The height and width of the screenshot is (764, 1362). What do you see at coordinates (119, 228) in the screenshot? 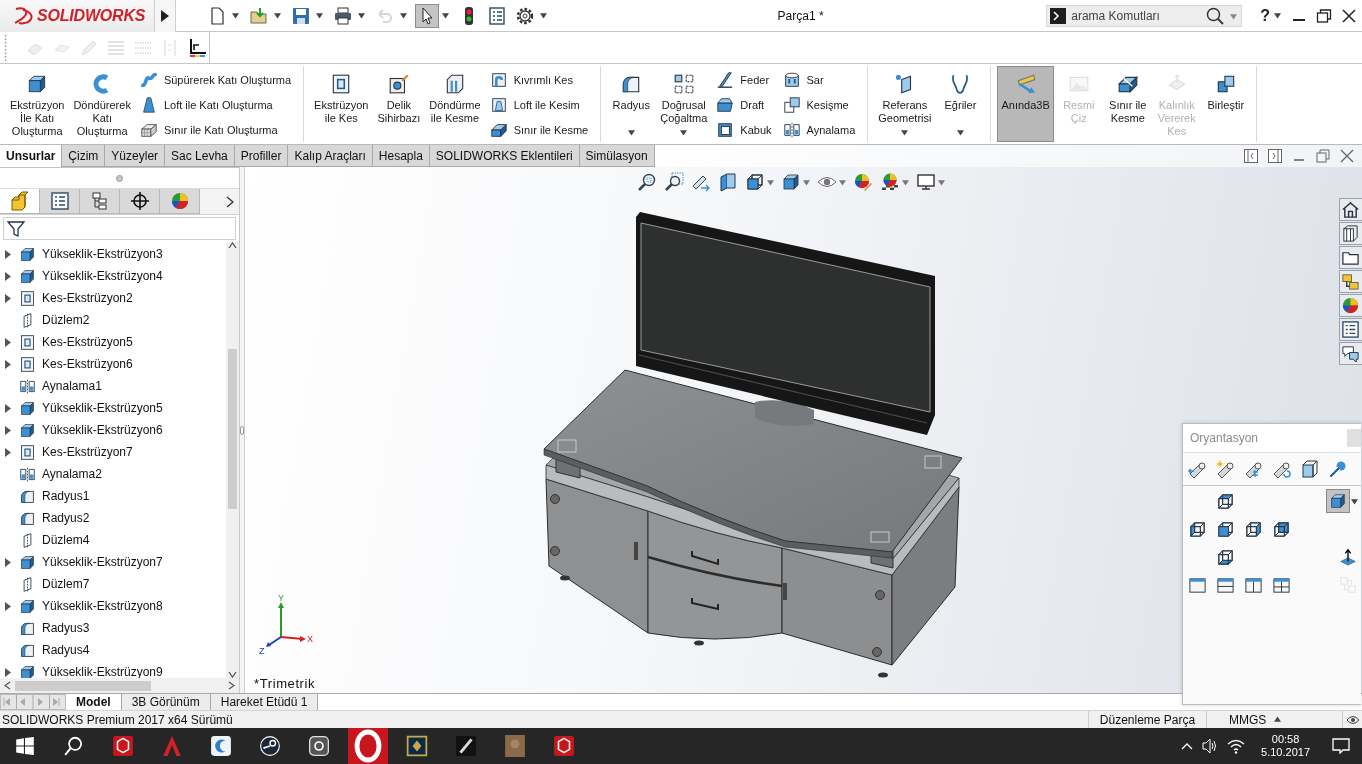
I see `filter-field` at bounding box center [119, 228].